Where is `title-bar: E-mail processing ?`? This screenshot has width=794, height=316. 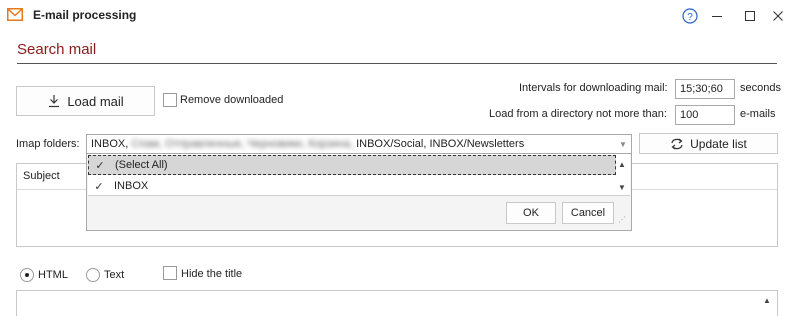
title-bar: E-mail processing ? is located at coordinates (397, 15).